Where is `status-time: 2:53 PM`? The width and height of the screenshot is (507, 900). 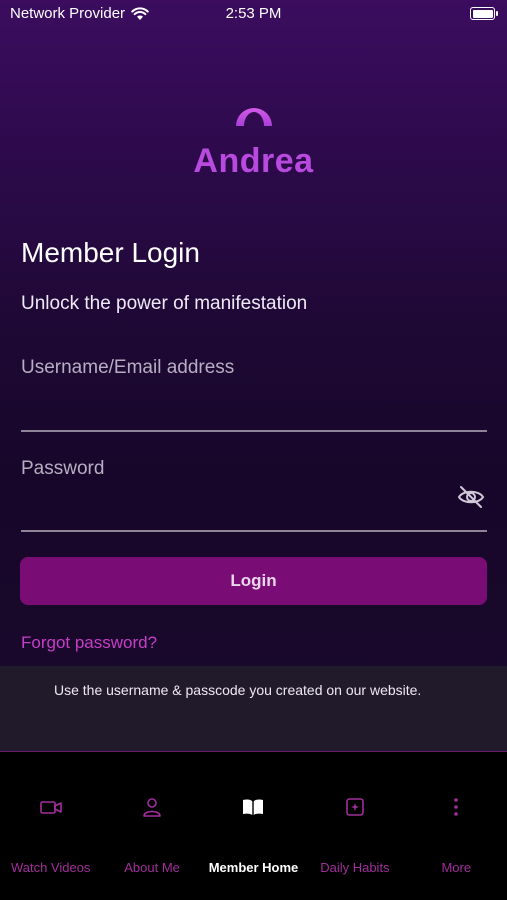 status-time: 2:53 PM is located at coordinates (253, 13).